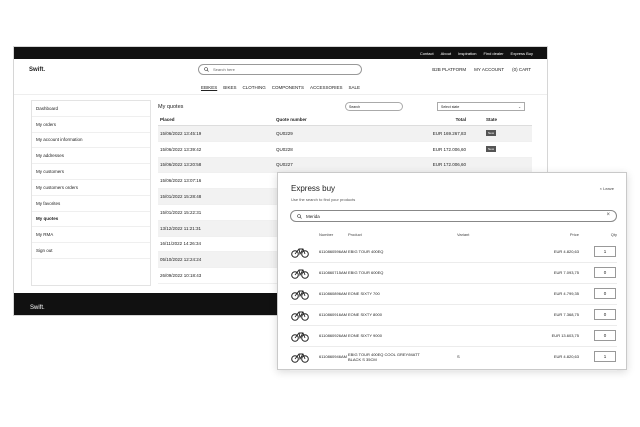 This screenshot has width=640, height=427. Describe the element at coordinates (313, 216) in the screenshot. I see `express-search-value: Merida` at that location.